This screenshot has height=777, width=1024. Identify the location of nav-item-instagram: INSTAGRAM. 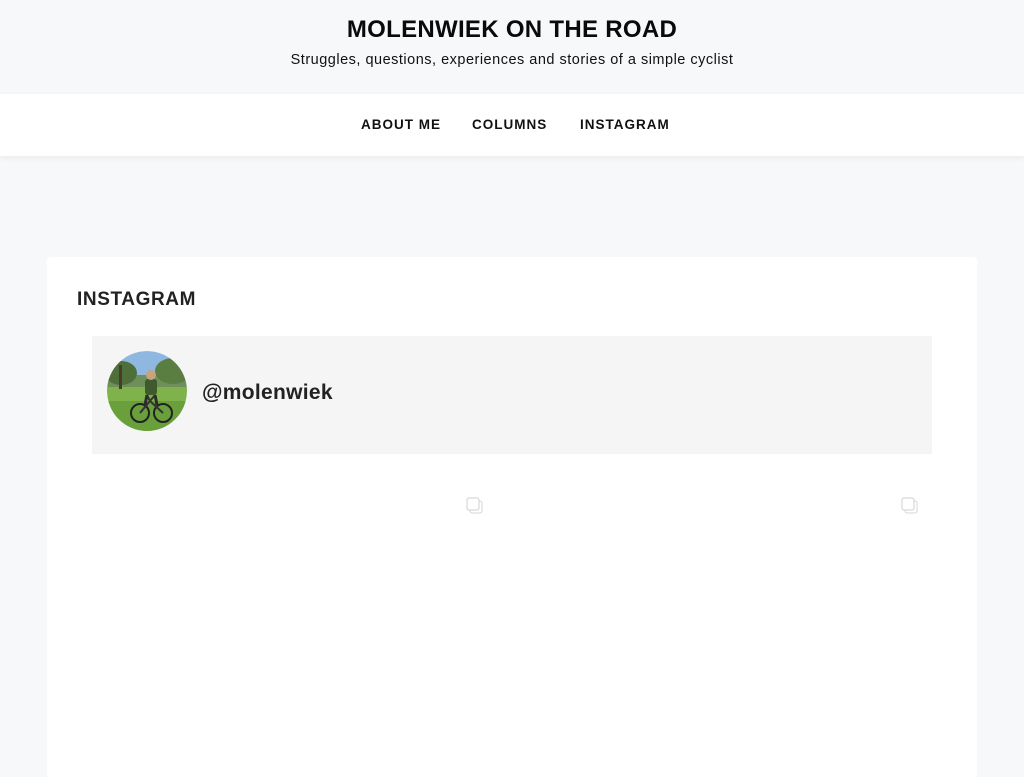
(625, 125).